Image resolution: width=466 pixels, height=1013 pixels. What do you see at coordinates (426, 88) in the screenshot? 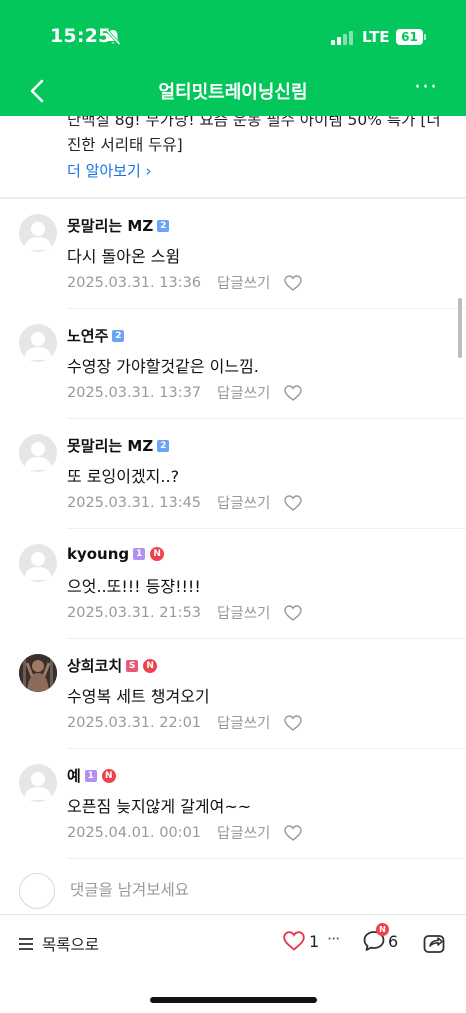
I see `more-icon: ···` at bounding box center [426, 88].